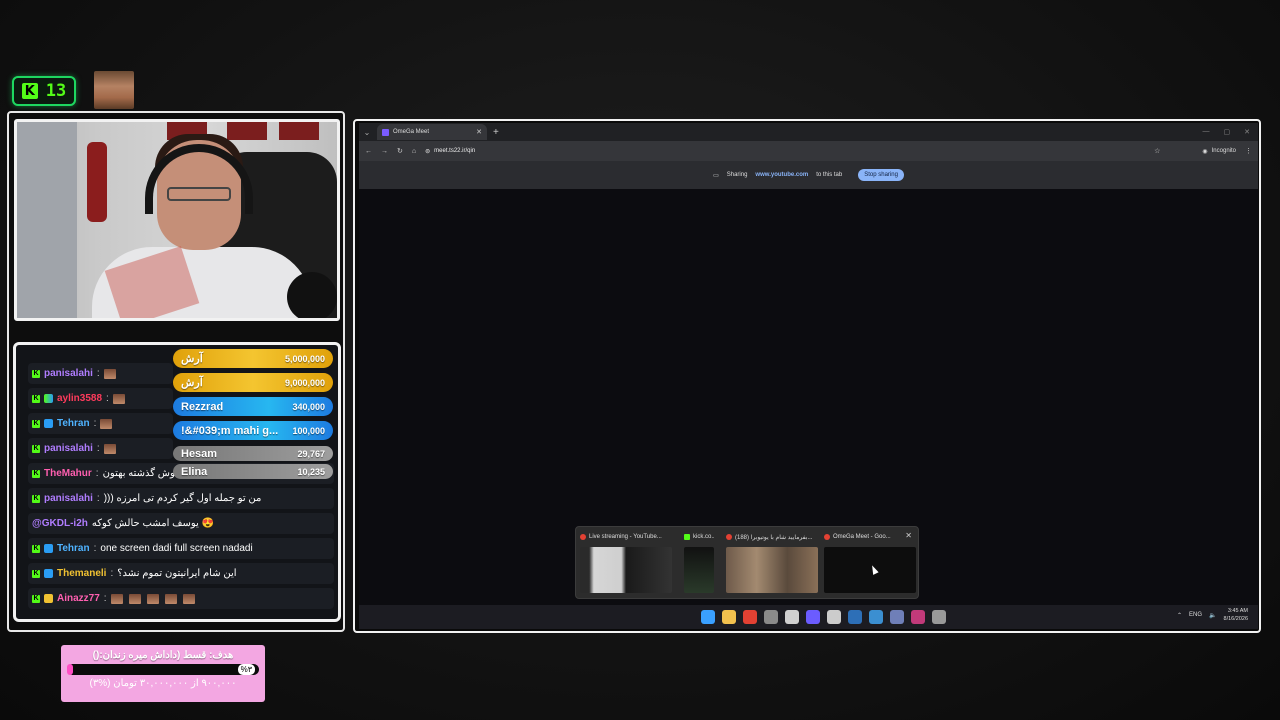  Describe the element at coordinates (729, 617) in the screenshot. I see `file-explorer-icon` at that location.